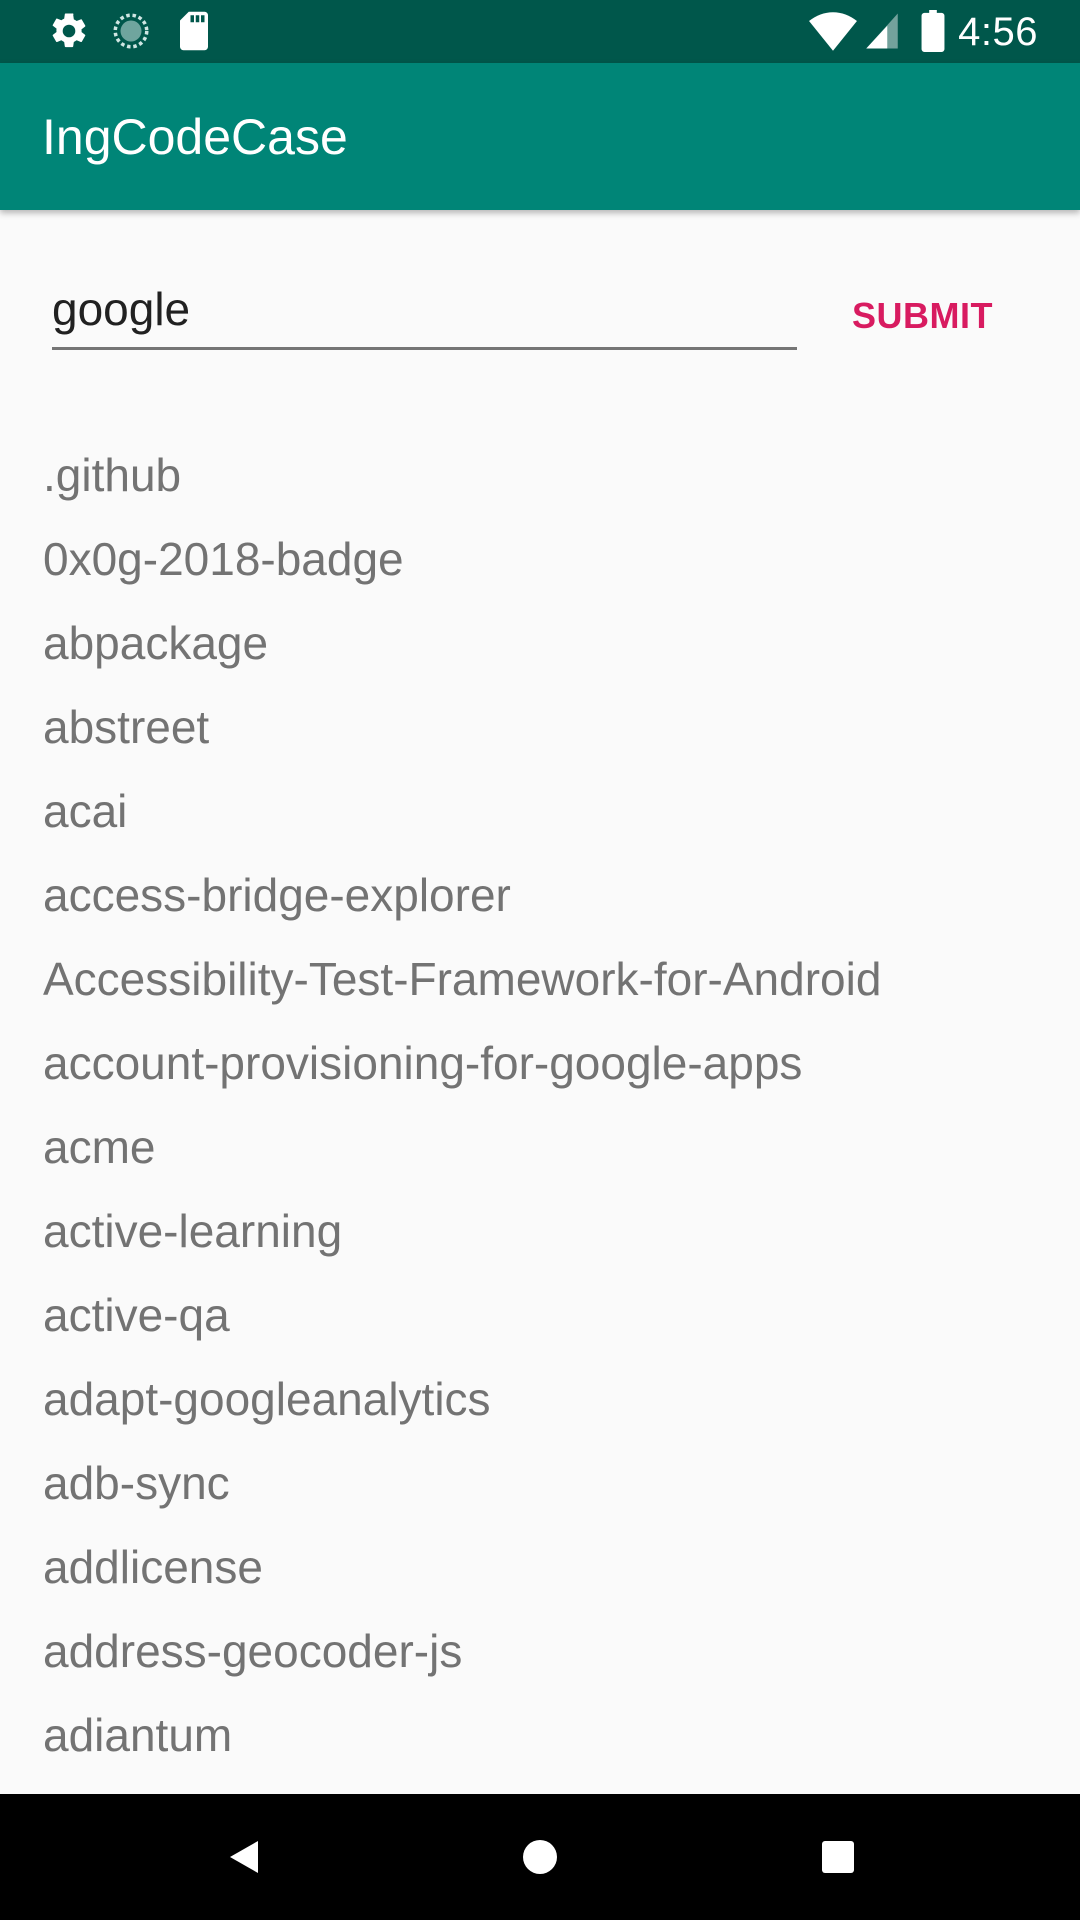  I want to click on app-bar: IngCodeCase, so click(540, 136).